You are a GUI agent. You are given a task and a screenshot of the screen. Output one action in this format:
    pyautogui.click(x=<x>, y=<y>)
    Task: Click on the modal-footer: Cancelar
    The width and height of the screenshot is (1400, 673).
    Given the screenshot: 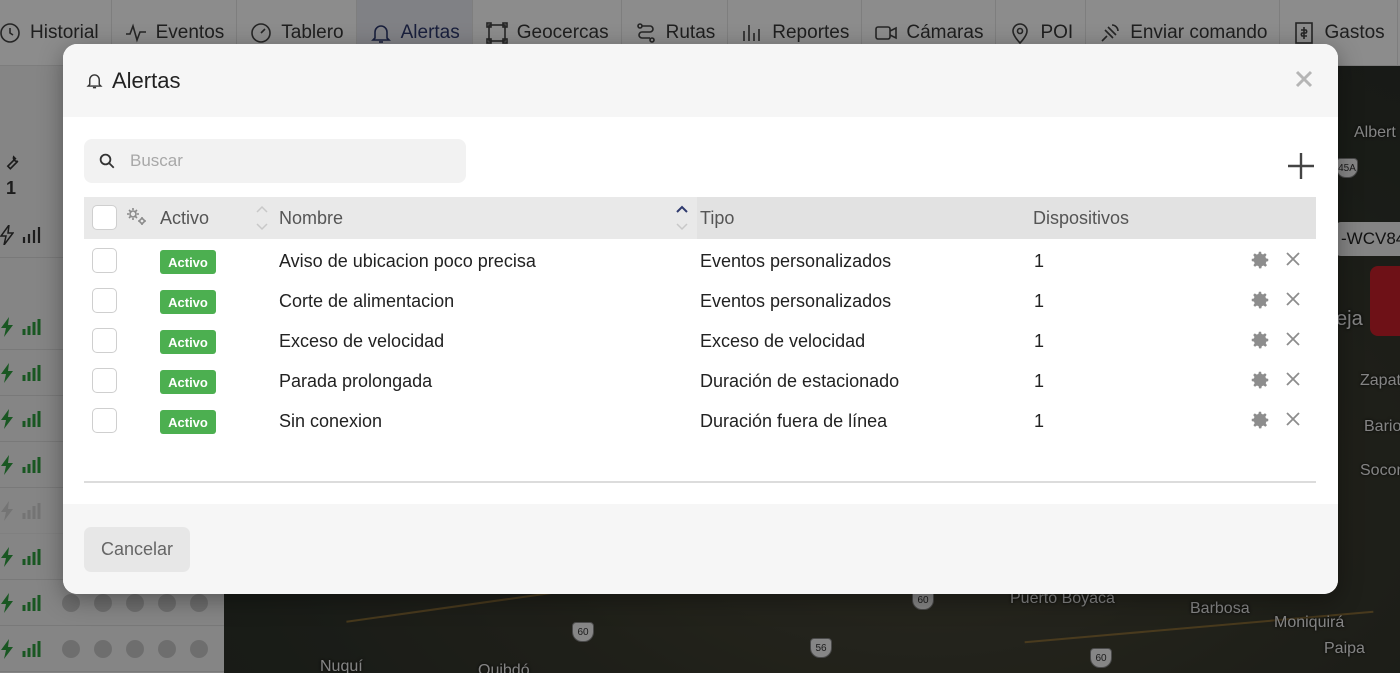 What is the action you would take?
    pyautogui.click(x=700, y=549)
    